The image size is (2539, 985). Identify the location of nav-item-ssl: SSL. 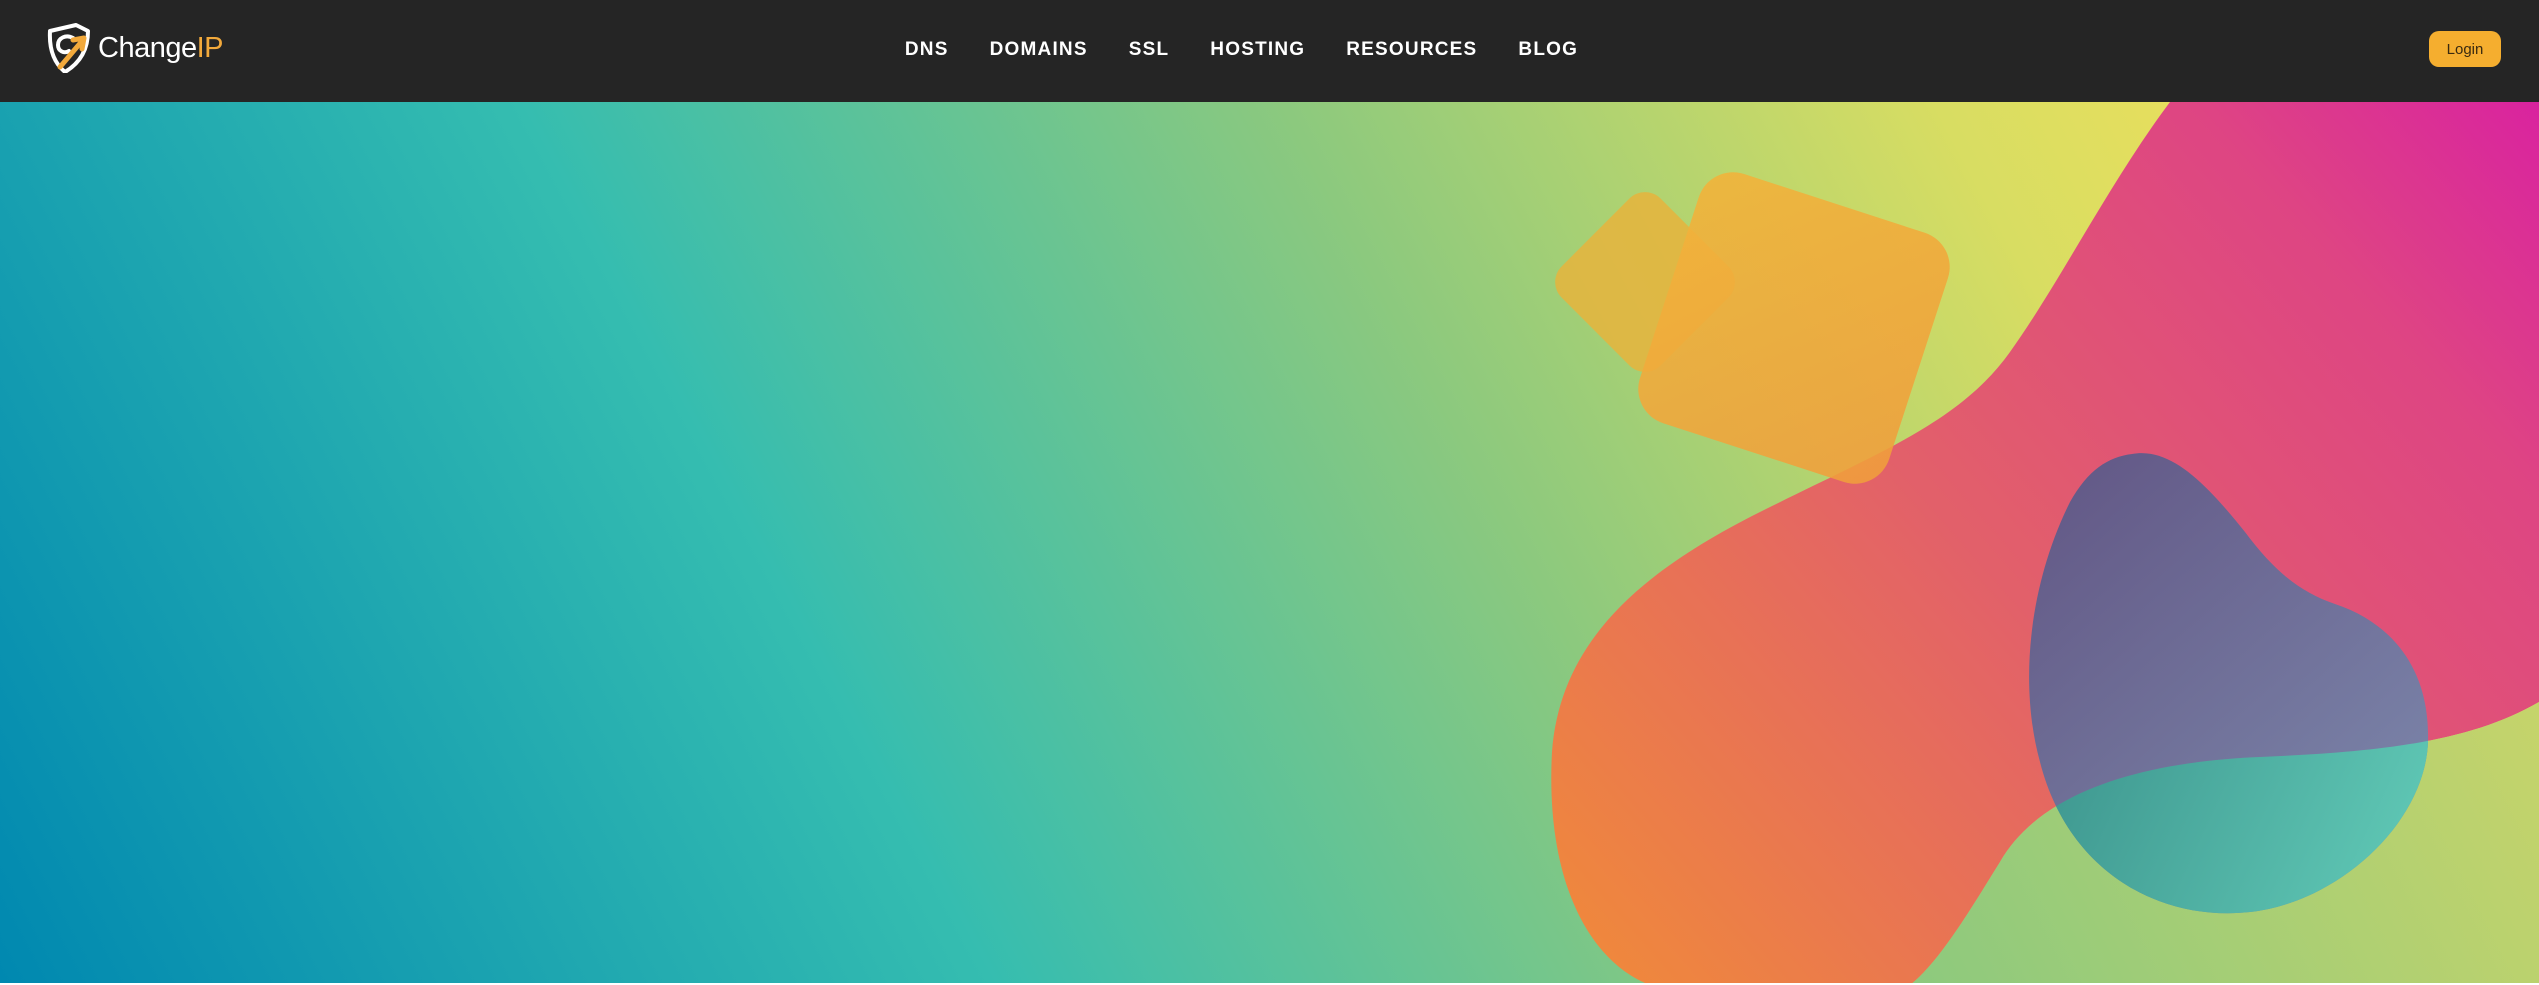
(1149, 50).